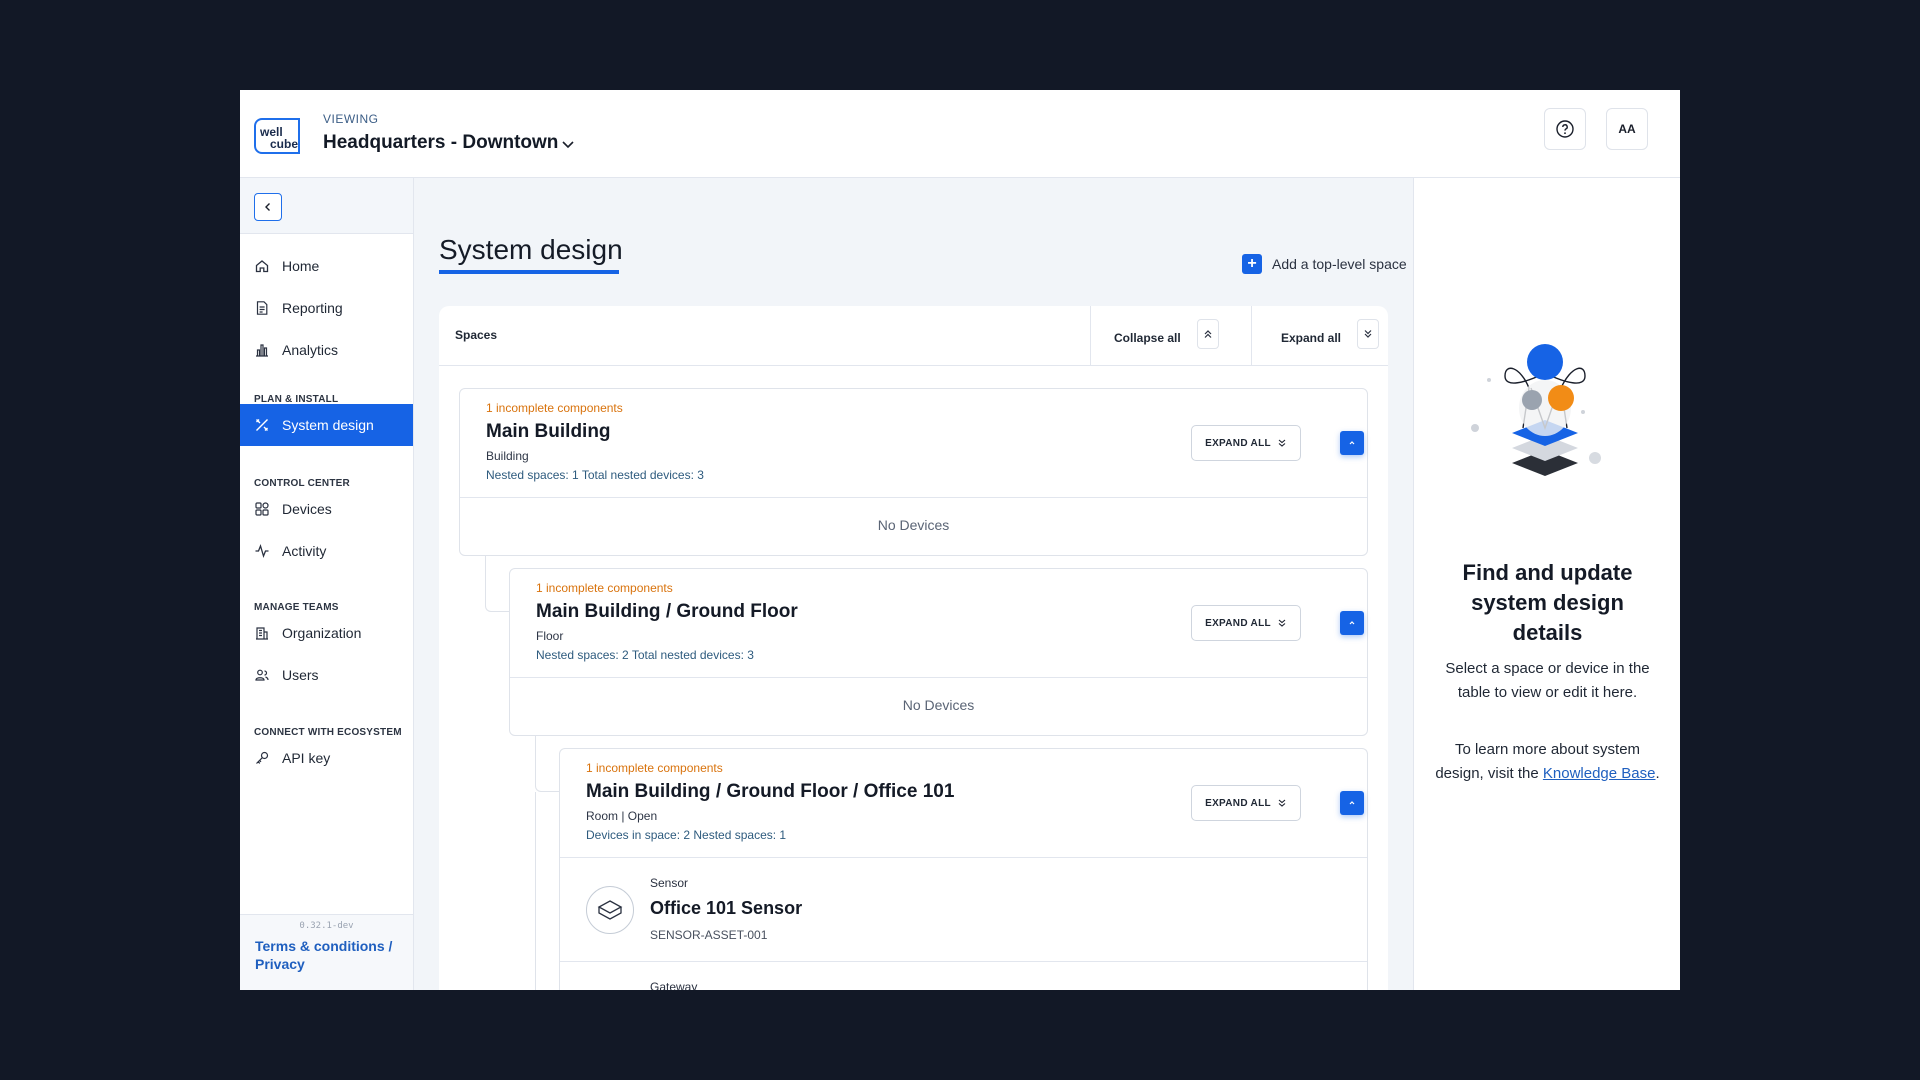 This screenshot has height=1080, width=1920. I want to click on sidebar-item-label: System design, so click(328, 425).